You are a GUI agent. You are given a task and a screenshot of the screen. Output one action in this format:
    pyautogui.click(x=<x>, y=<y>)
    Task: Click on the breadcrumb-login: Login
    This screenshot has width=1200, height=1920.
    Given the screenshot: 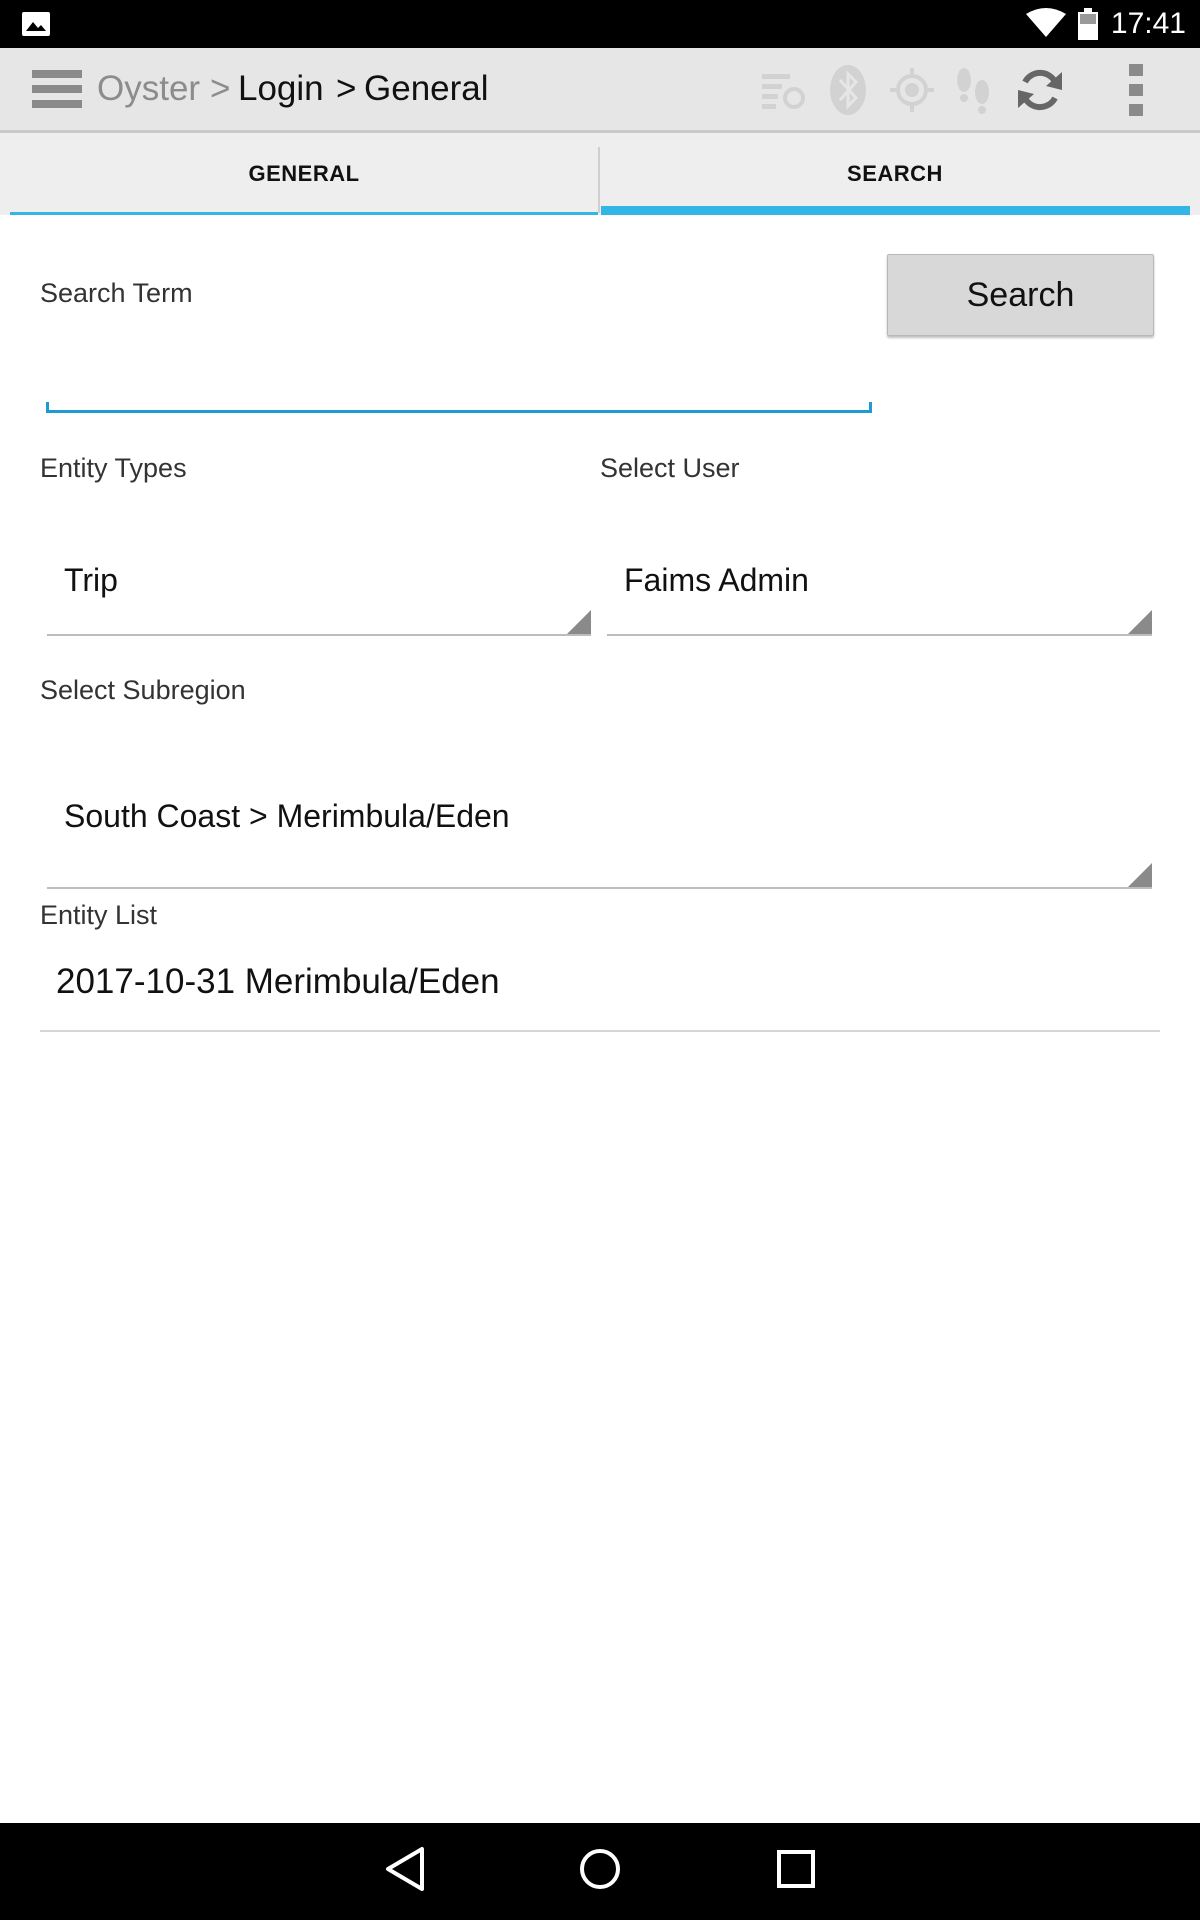 What is the action you would take?
    pyautogui.click(x=281, y=89)
    